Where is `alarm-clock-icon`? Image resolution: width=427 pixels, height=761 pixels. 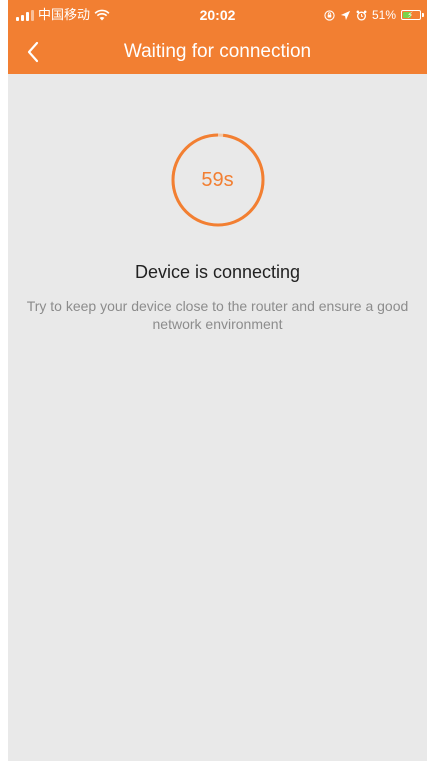 alarm-clock-icon is located at coordinates (361, 15).